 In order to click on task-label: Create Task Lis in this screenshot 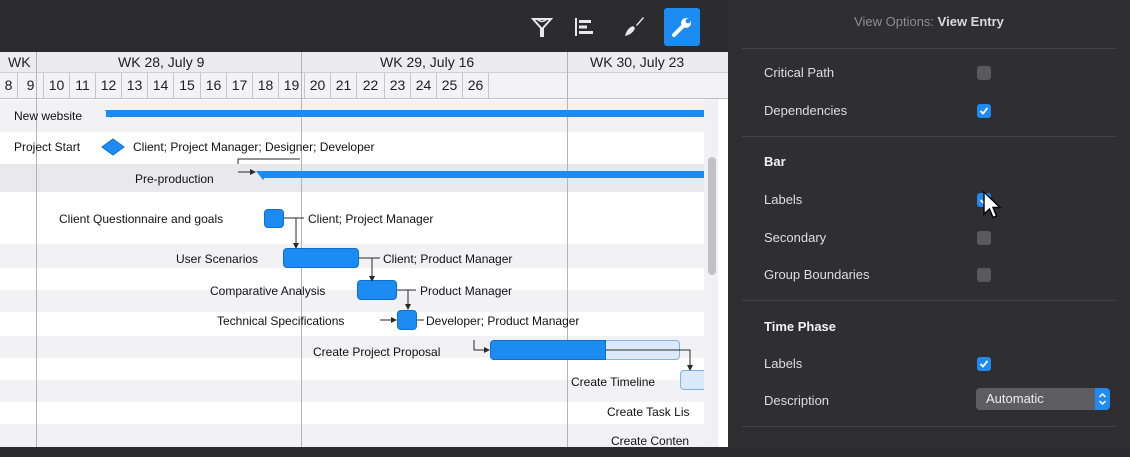, I will do `click(648, 412)`.